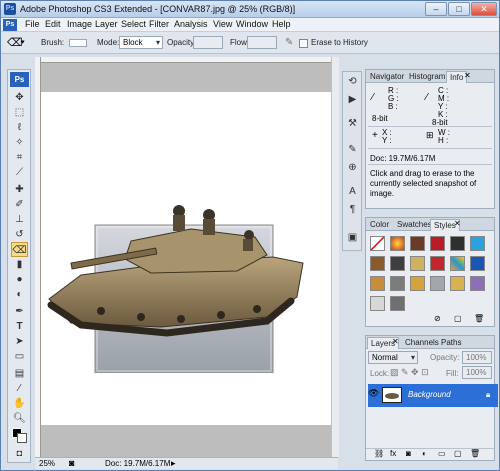 The height and width of the screenshot is (471, 500). Describe the element at coordinates (19, 356) in the screenshot. I see `shape-tool-icon: ▭` at that location.